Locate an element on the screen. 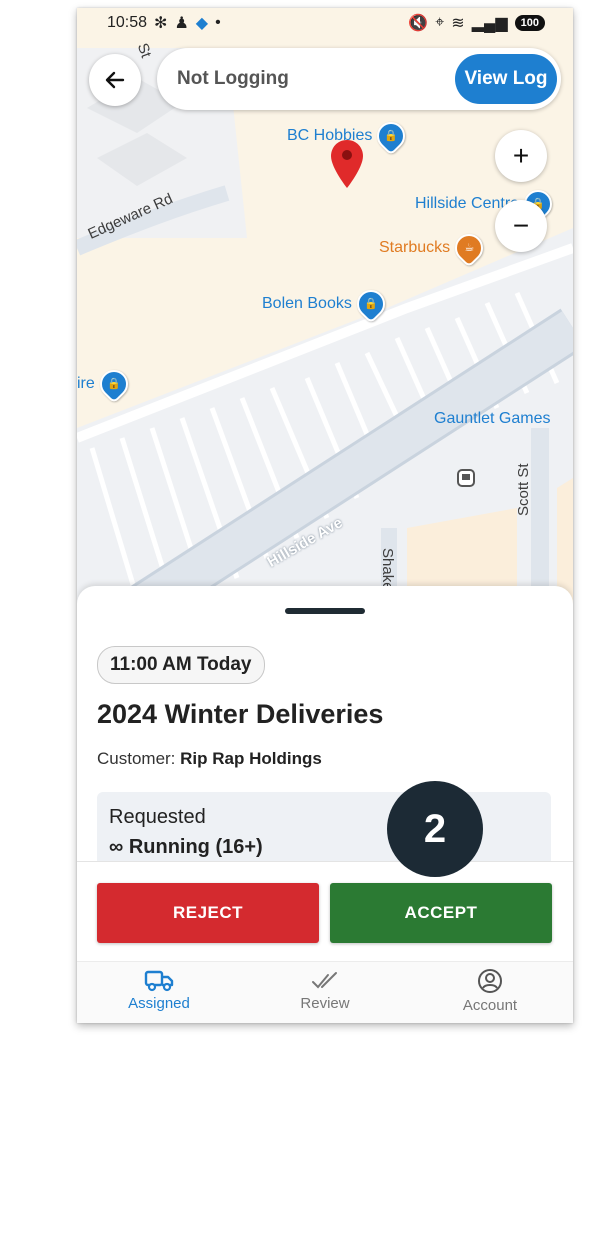 This screenshot has width=600, height=1245. requested-label: Requested is located at coordinates (157, 817).